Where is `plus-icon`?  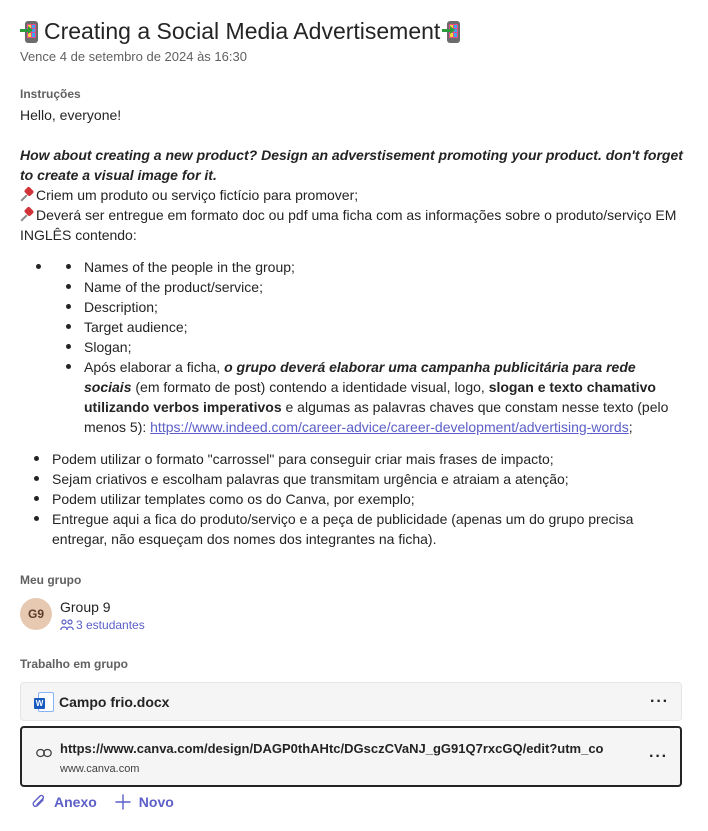
plus-icon is located at coordinates (123, 802).